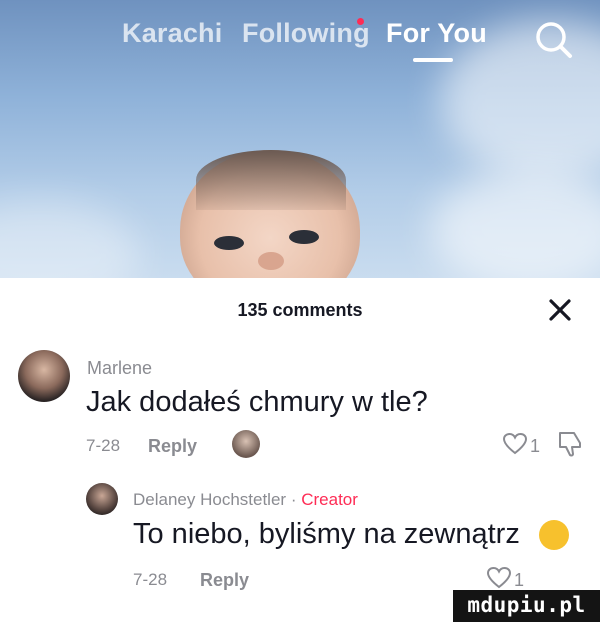 This screenshot has width=600, height=622. Describe the element at coordinates (229, 243) in the screenshot. I see `baby-eye-left` at that location.